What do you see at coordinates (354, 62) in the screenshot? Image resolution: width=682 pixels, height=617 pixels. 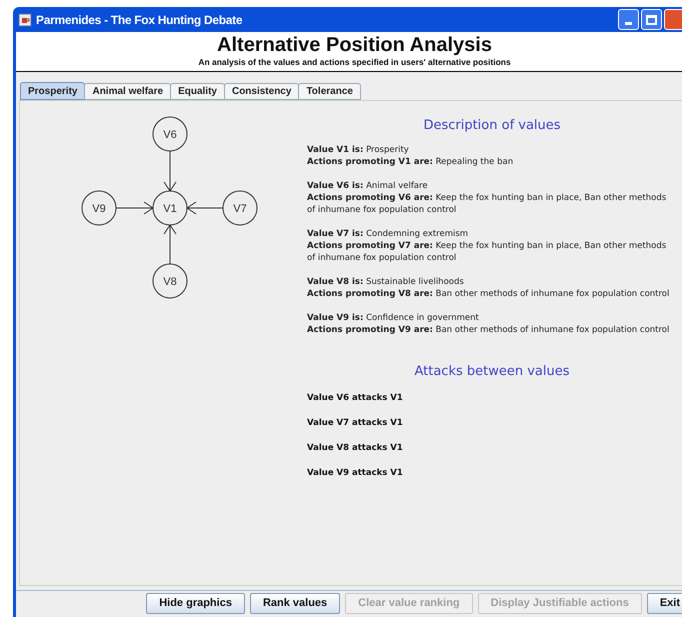 I see `page-subtitle: An analysis of the values and actions specified in users' alternative positions` at bounding box center [354, 62].